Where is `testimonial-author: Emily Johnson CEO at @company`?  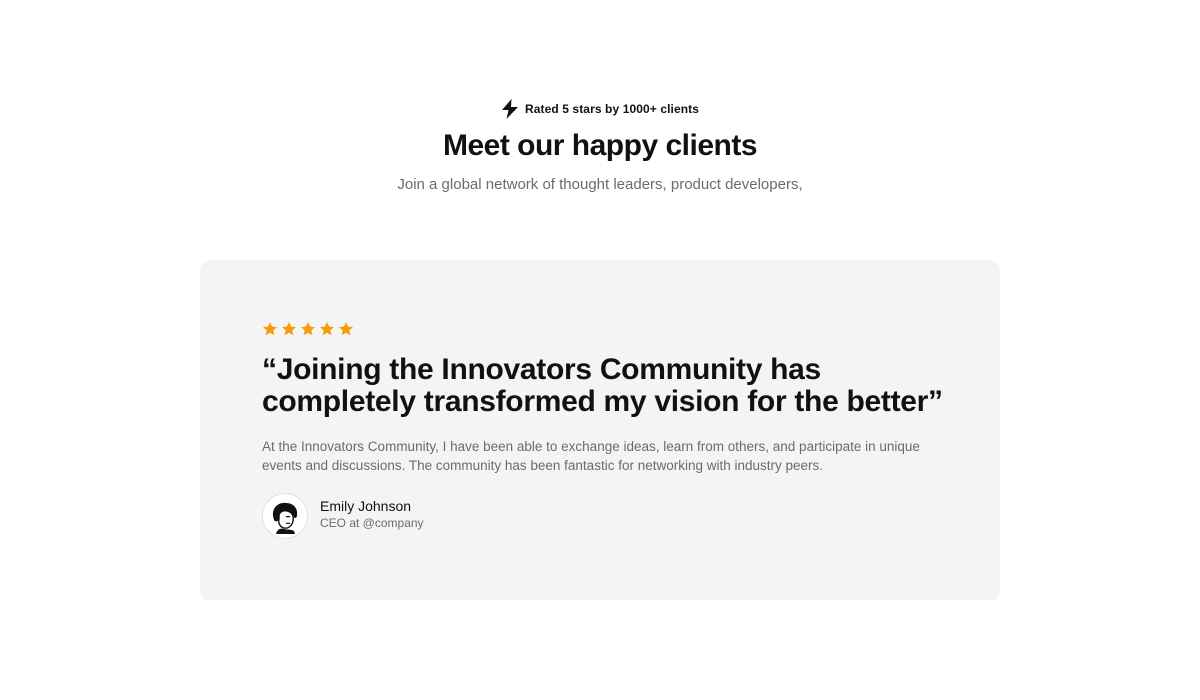
testimonial-author: Emily Johnson CEO at @company is located at coordinates (343, 516).